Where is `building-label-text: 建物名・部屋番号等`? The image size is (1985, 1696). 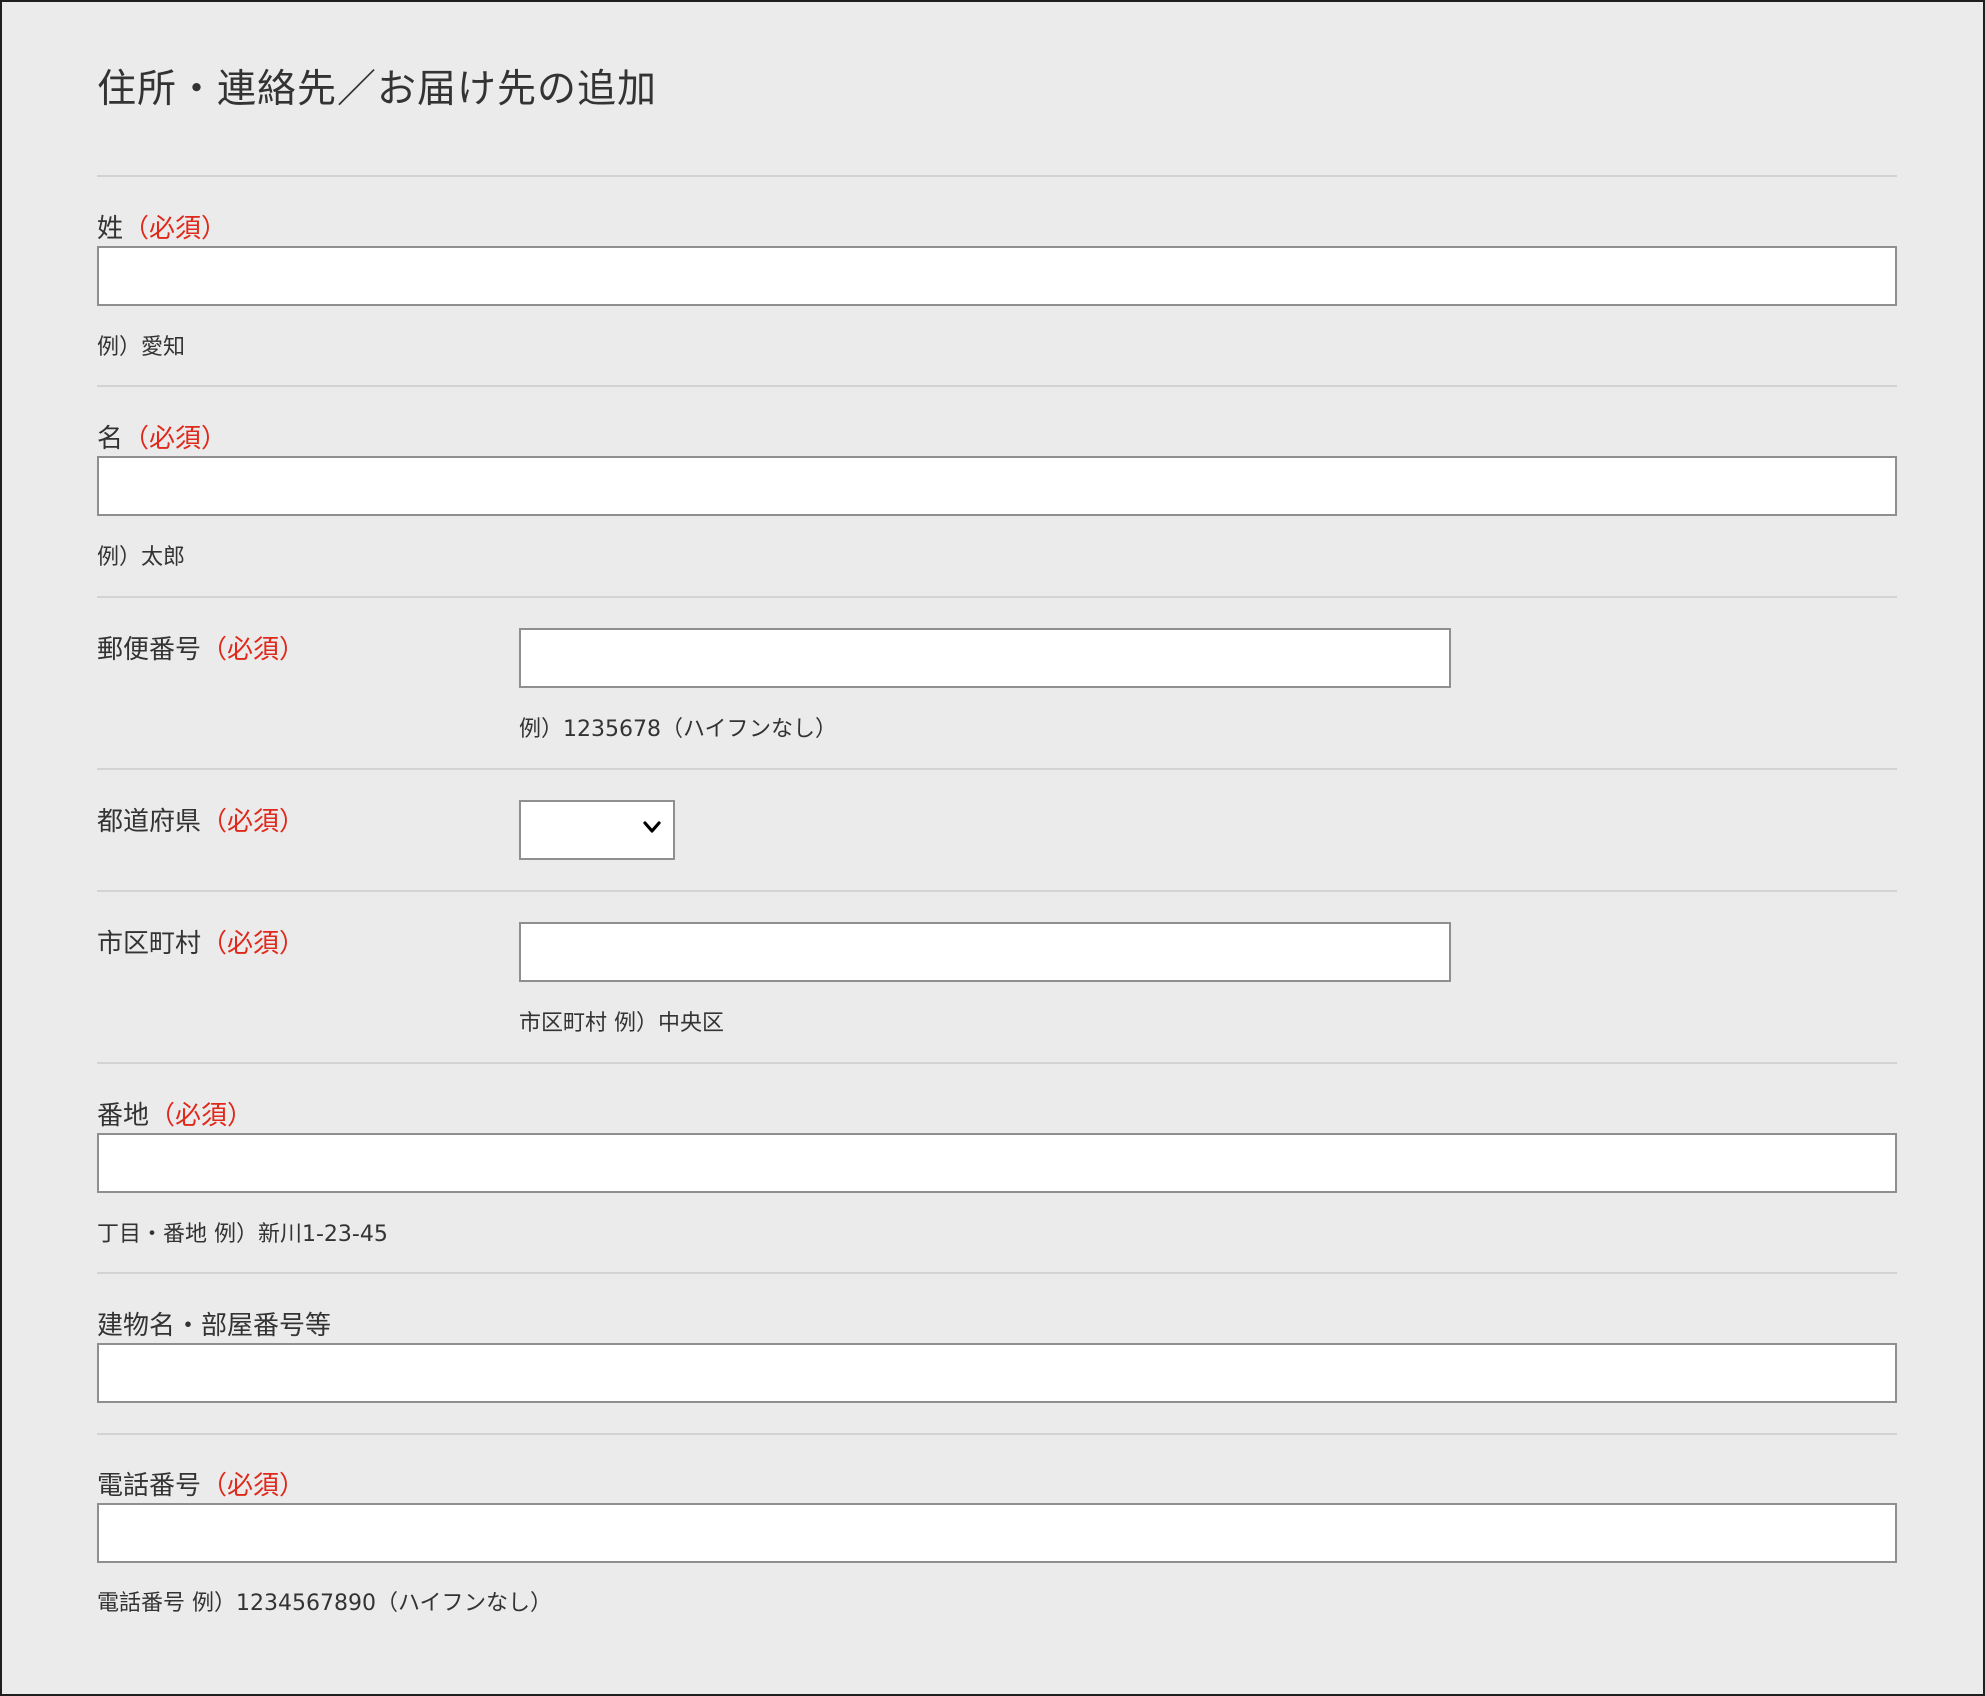 building-label-text: 建物名・部屋番号等 is located at coordinates (214, 1326).